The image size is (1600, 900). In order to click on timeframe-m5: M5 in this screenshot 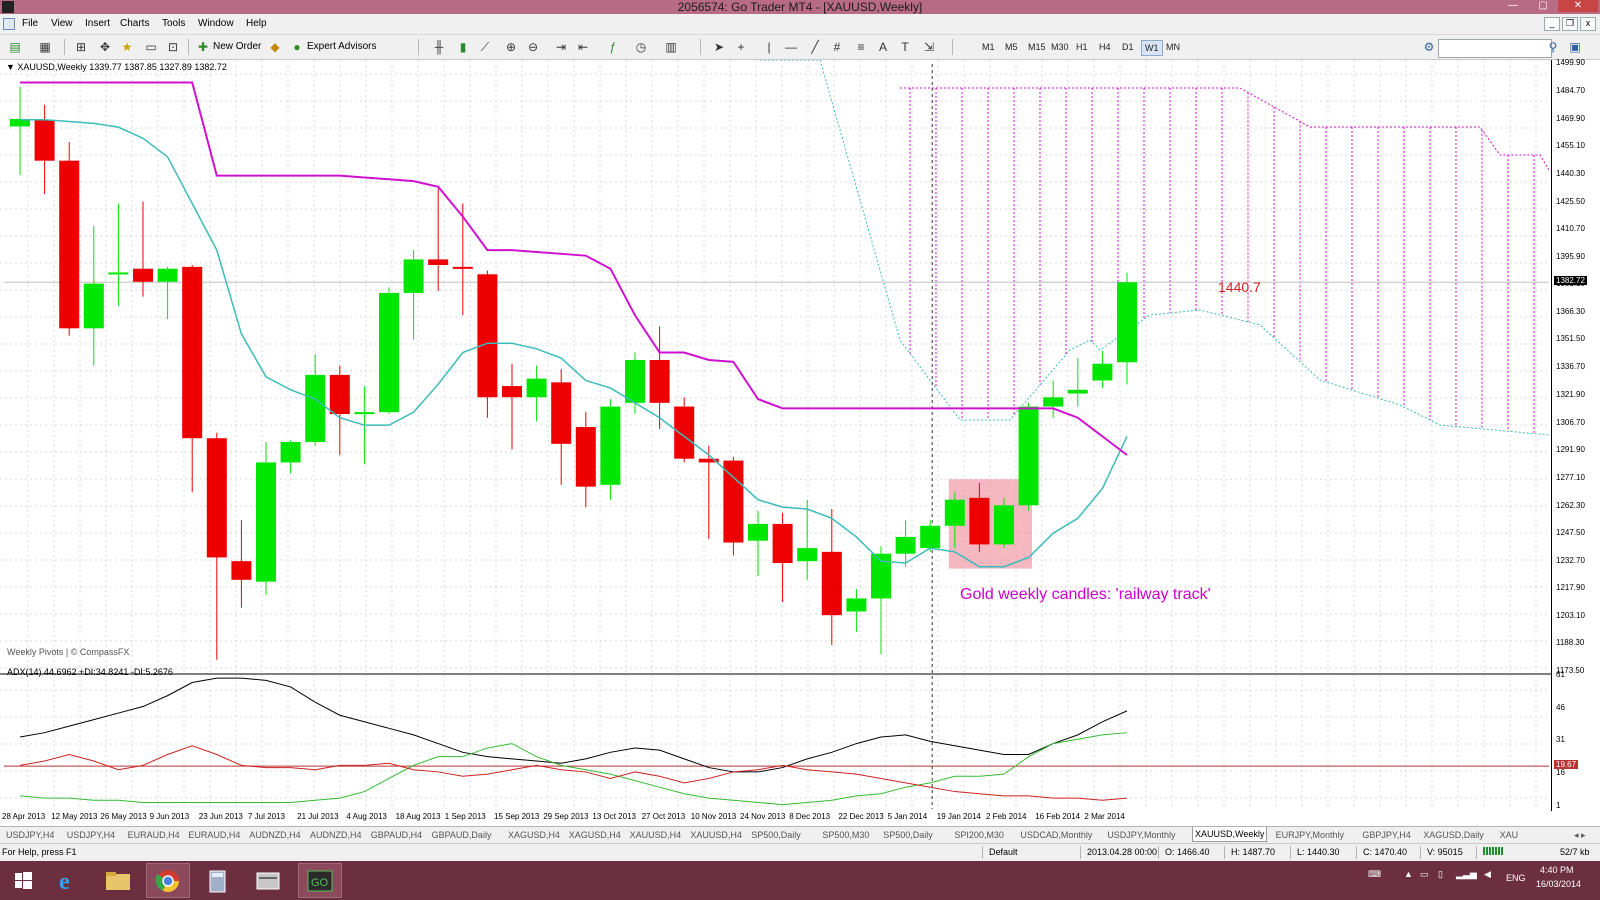, I will do `click(1011, 47)`.